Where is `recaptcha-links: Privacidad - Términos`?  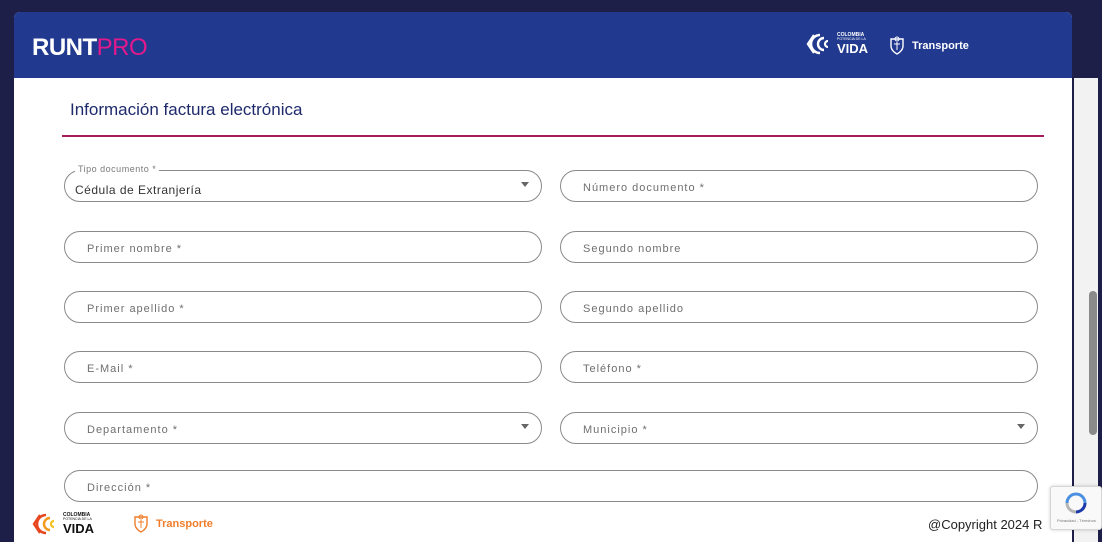 recaptcha-links: Privacidad - Términos is located at coordinates (1076, 520).